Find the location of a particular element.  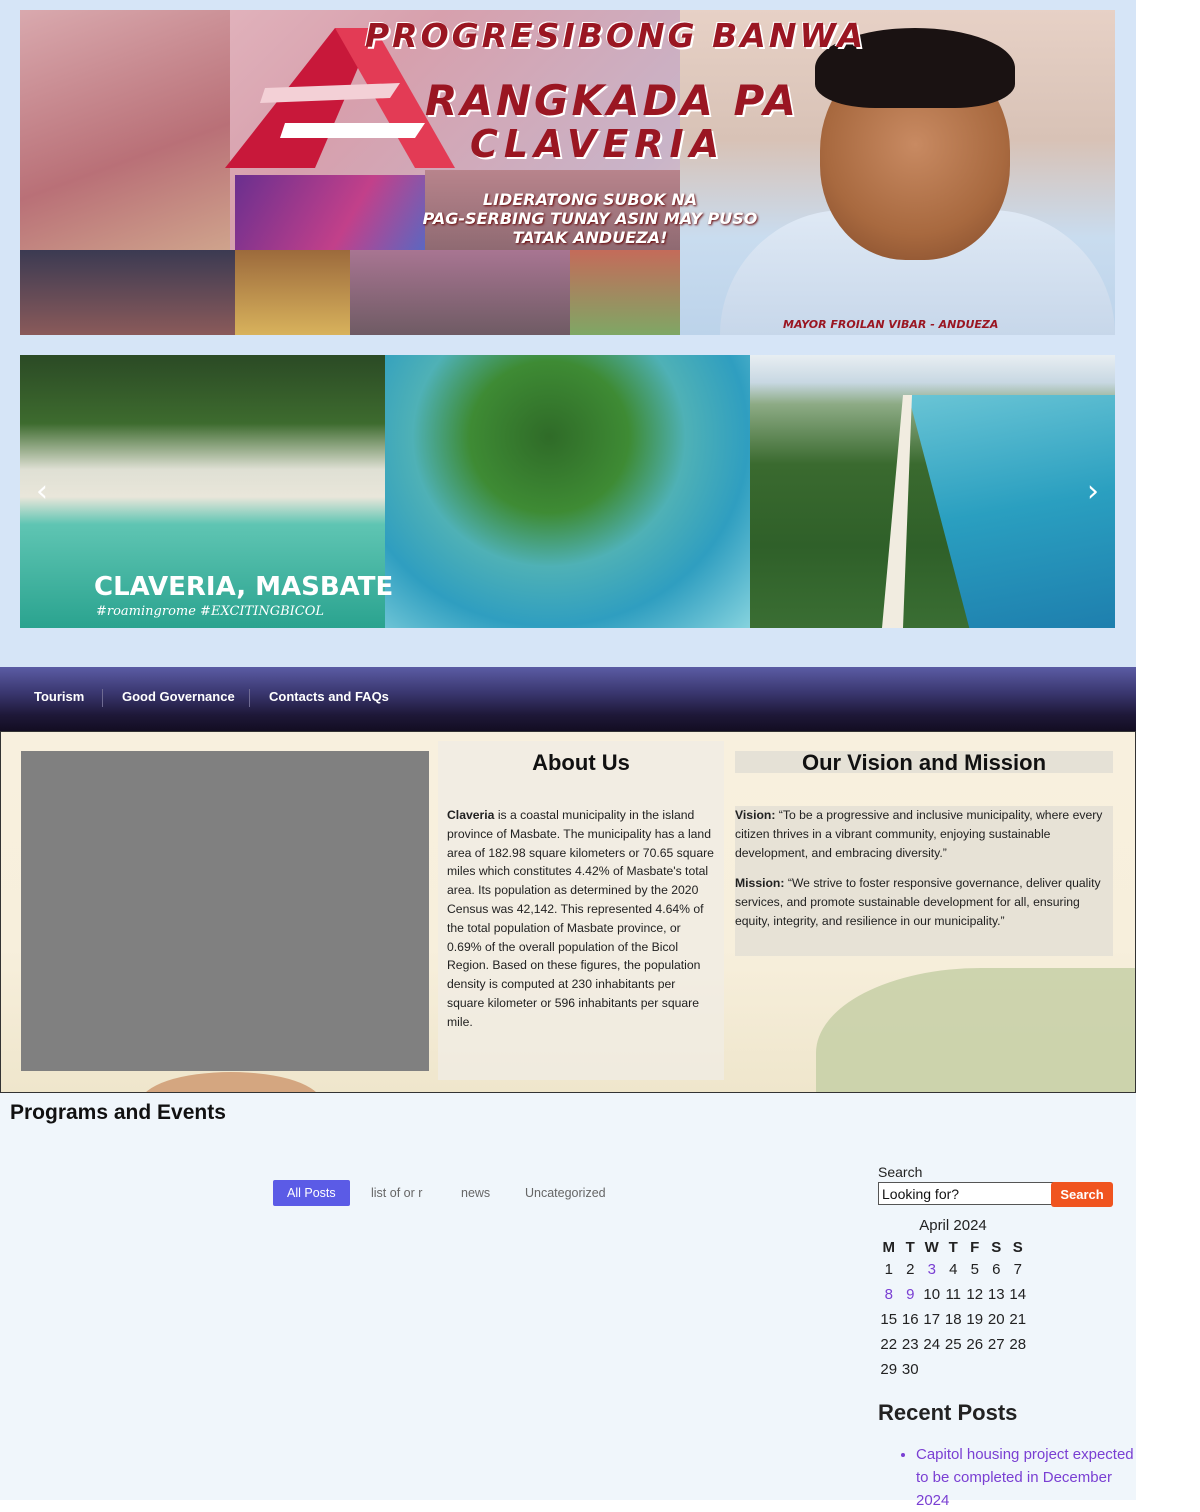

video-embed is located at coordinates (225, 911).